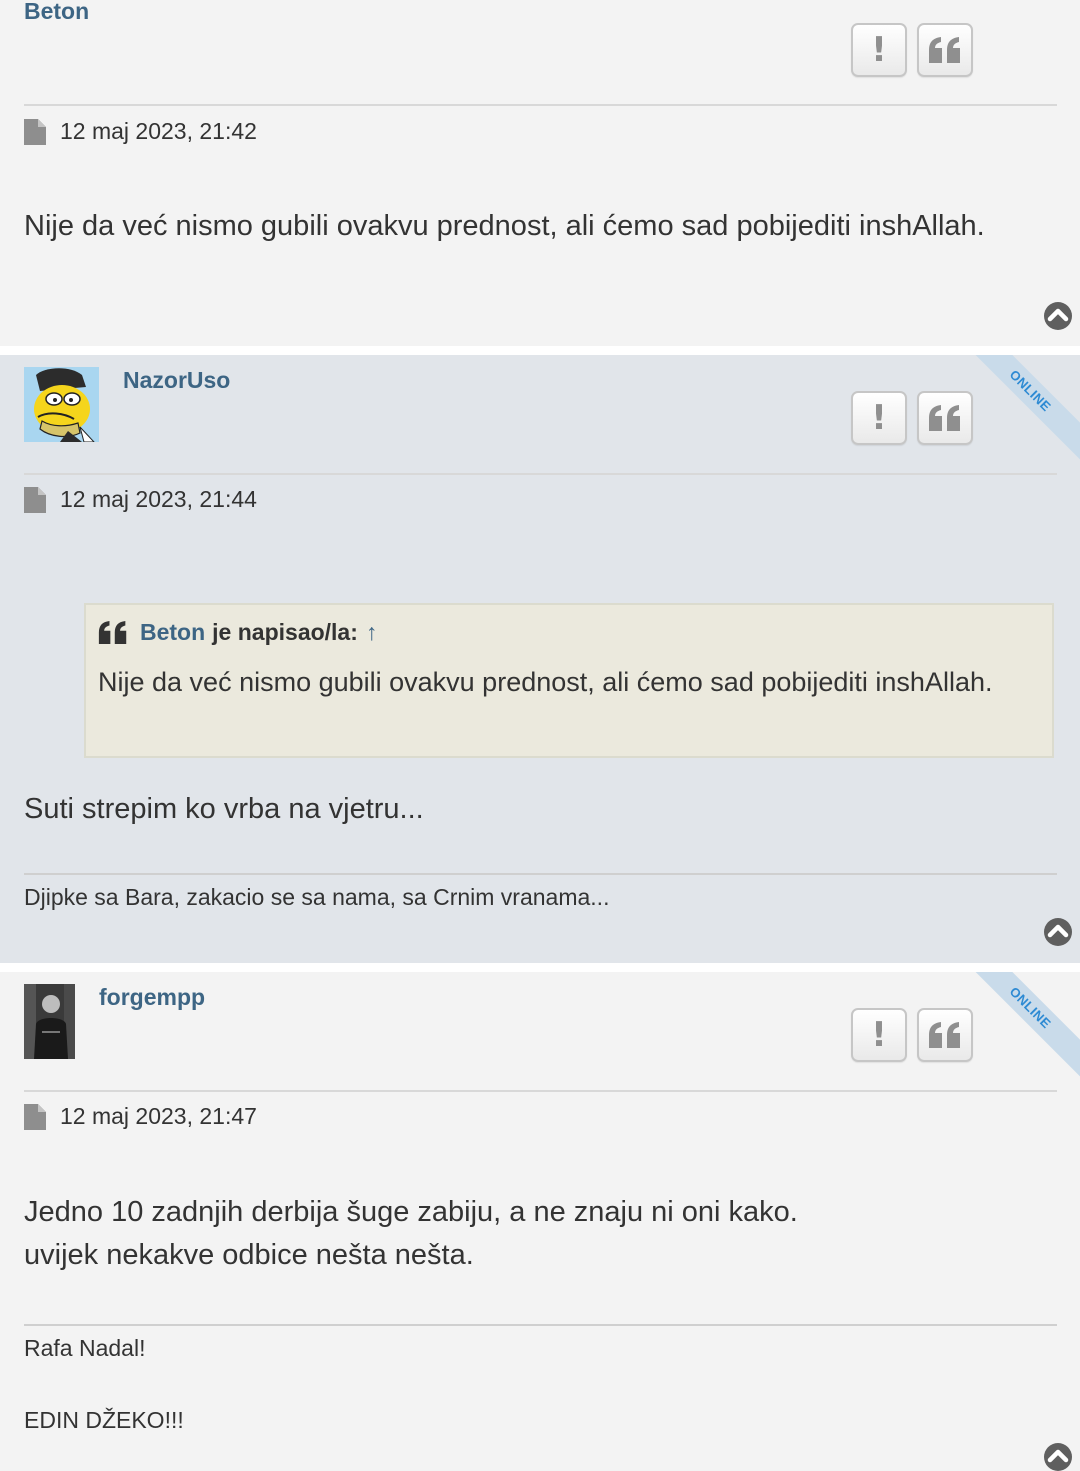 The width and height of the screenshot is (1080, 1471). I want to click on quote-source-link: ↑, so click(372, 632).